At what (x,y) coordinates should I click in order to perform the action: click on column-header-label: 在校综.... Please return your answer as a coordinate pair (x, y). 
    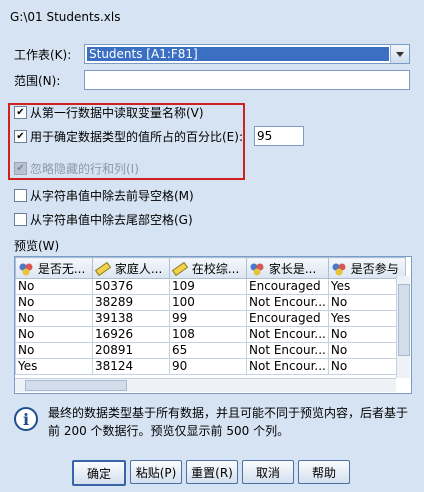
    Looking at the image, I should click on (215, 268).